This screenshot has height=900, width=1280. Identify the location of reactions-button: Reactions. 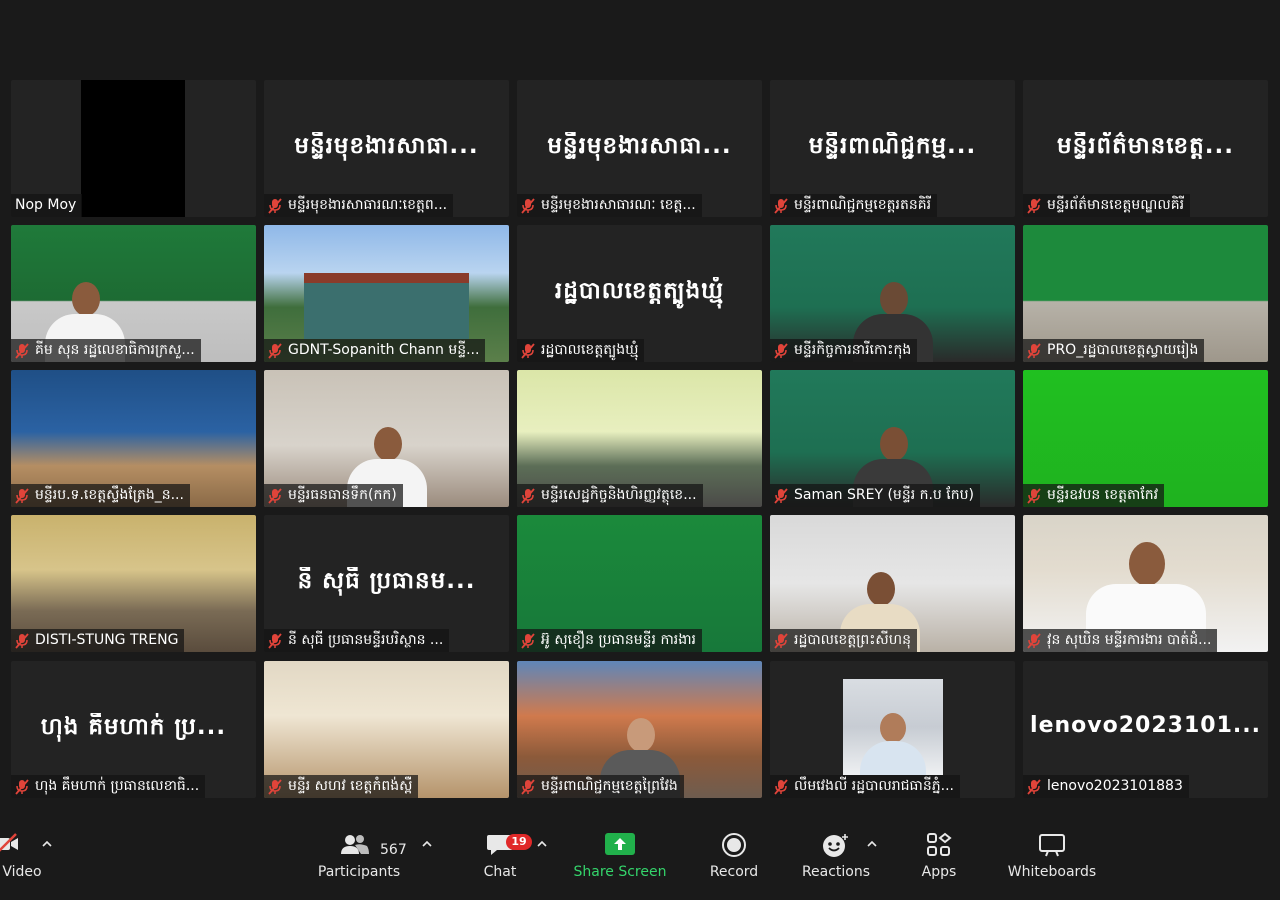
(836, 864).